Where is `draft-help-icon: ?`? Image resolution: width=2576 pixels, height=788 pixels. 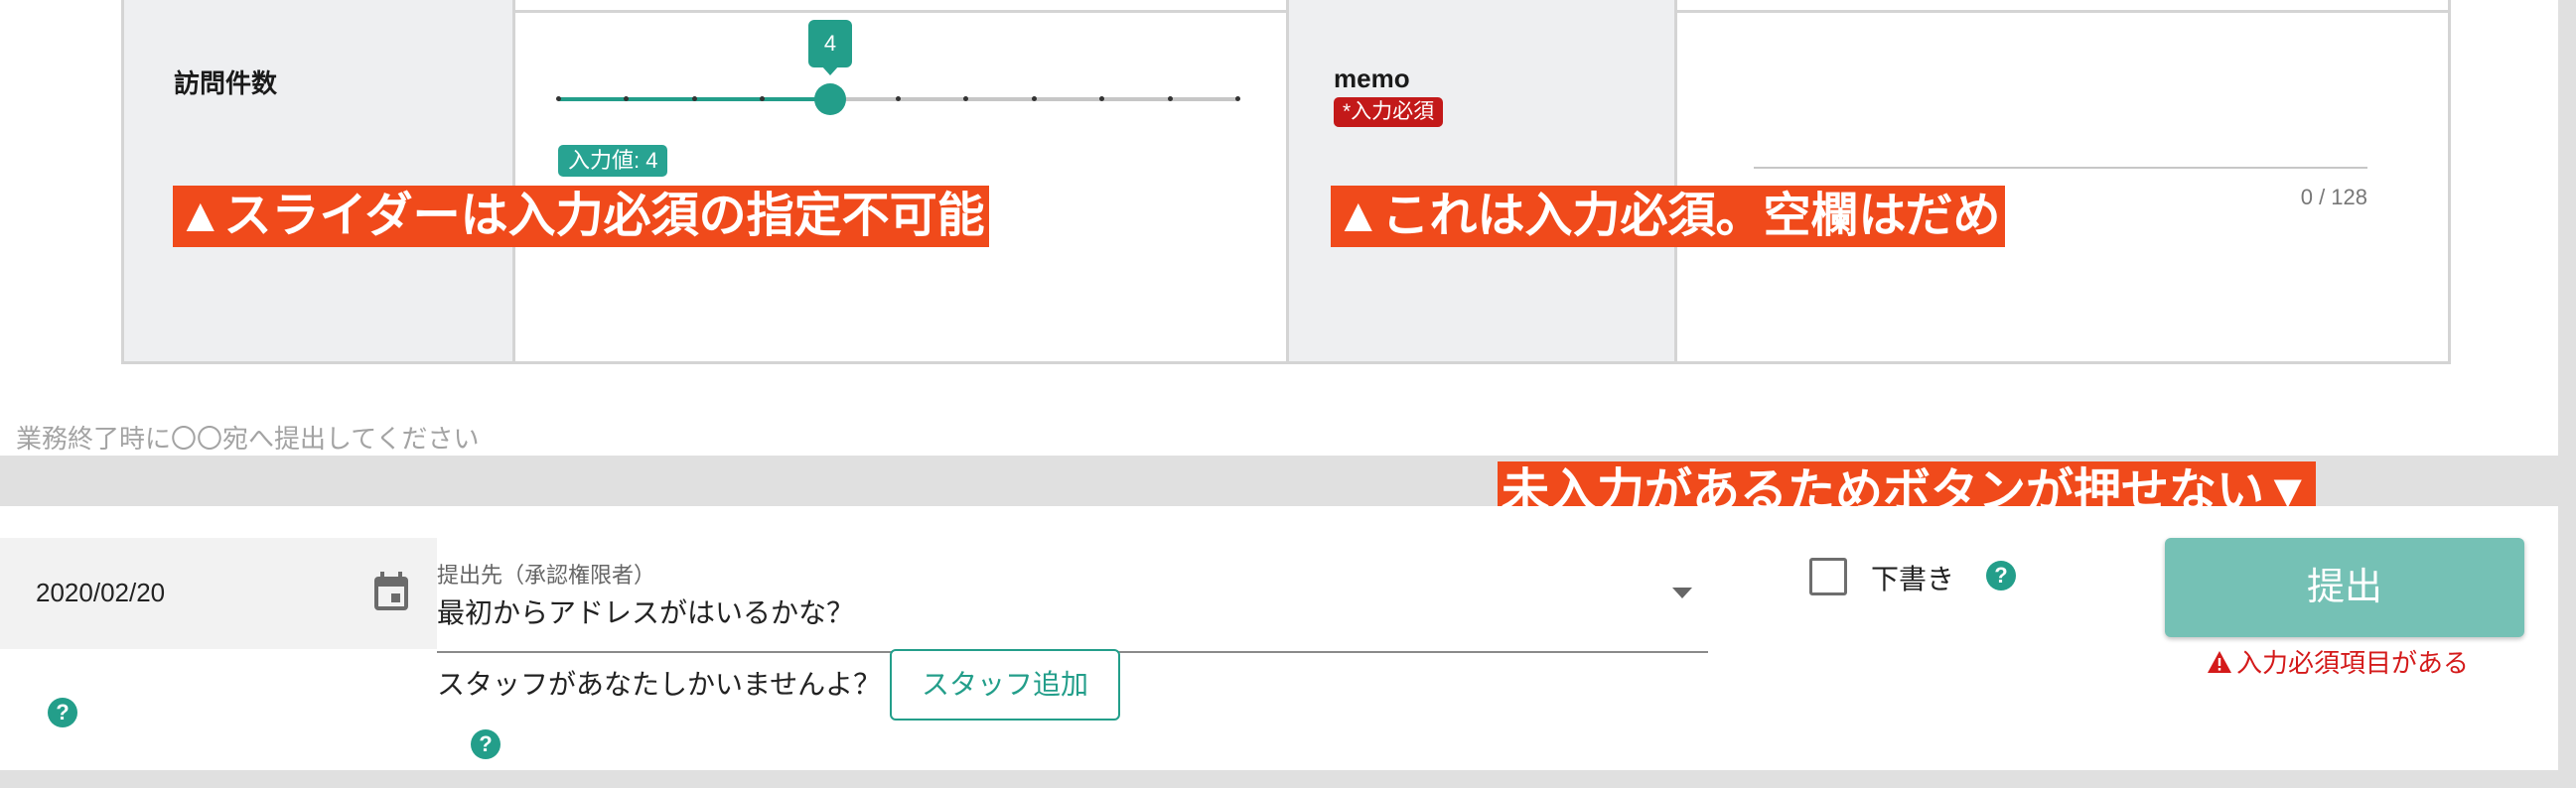 draft-help-icon: ? is located at coordinates (2001, 576).